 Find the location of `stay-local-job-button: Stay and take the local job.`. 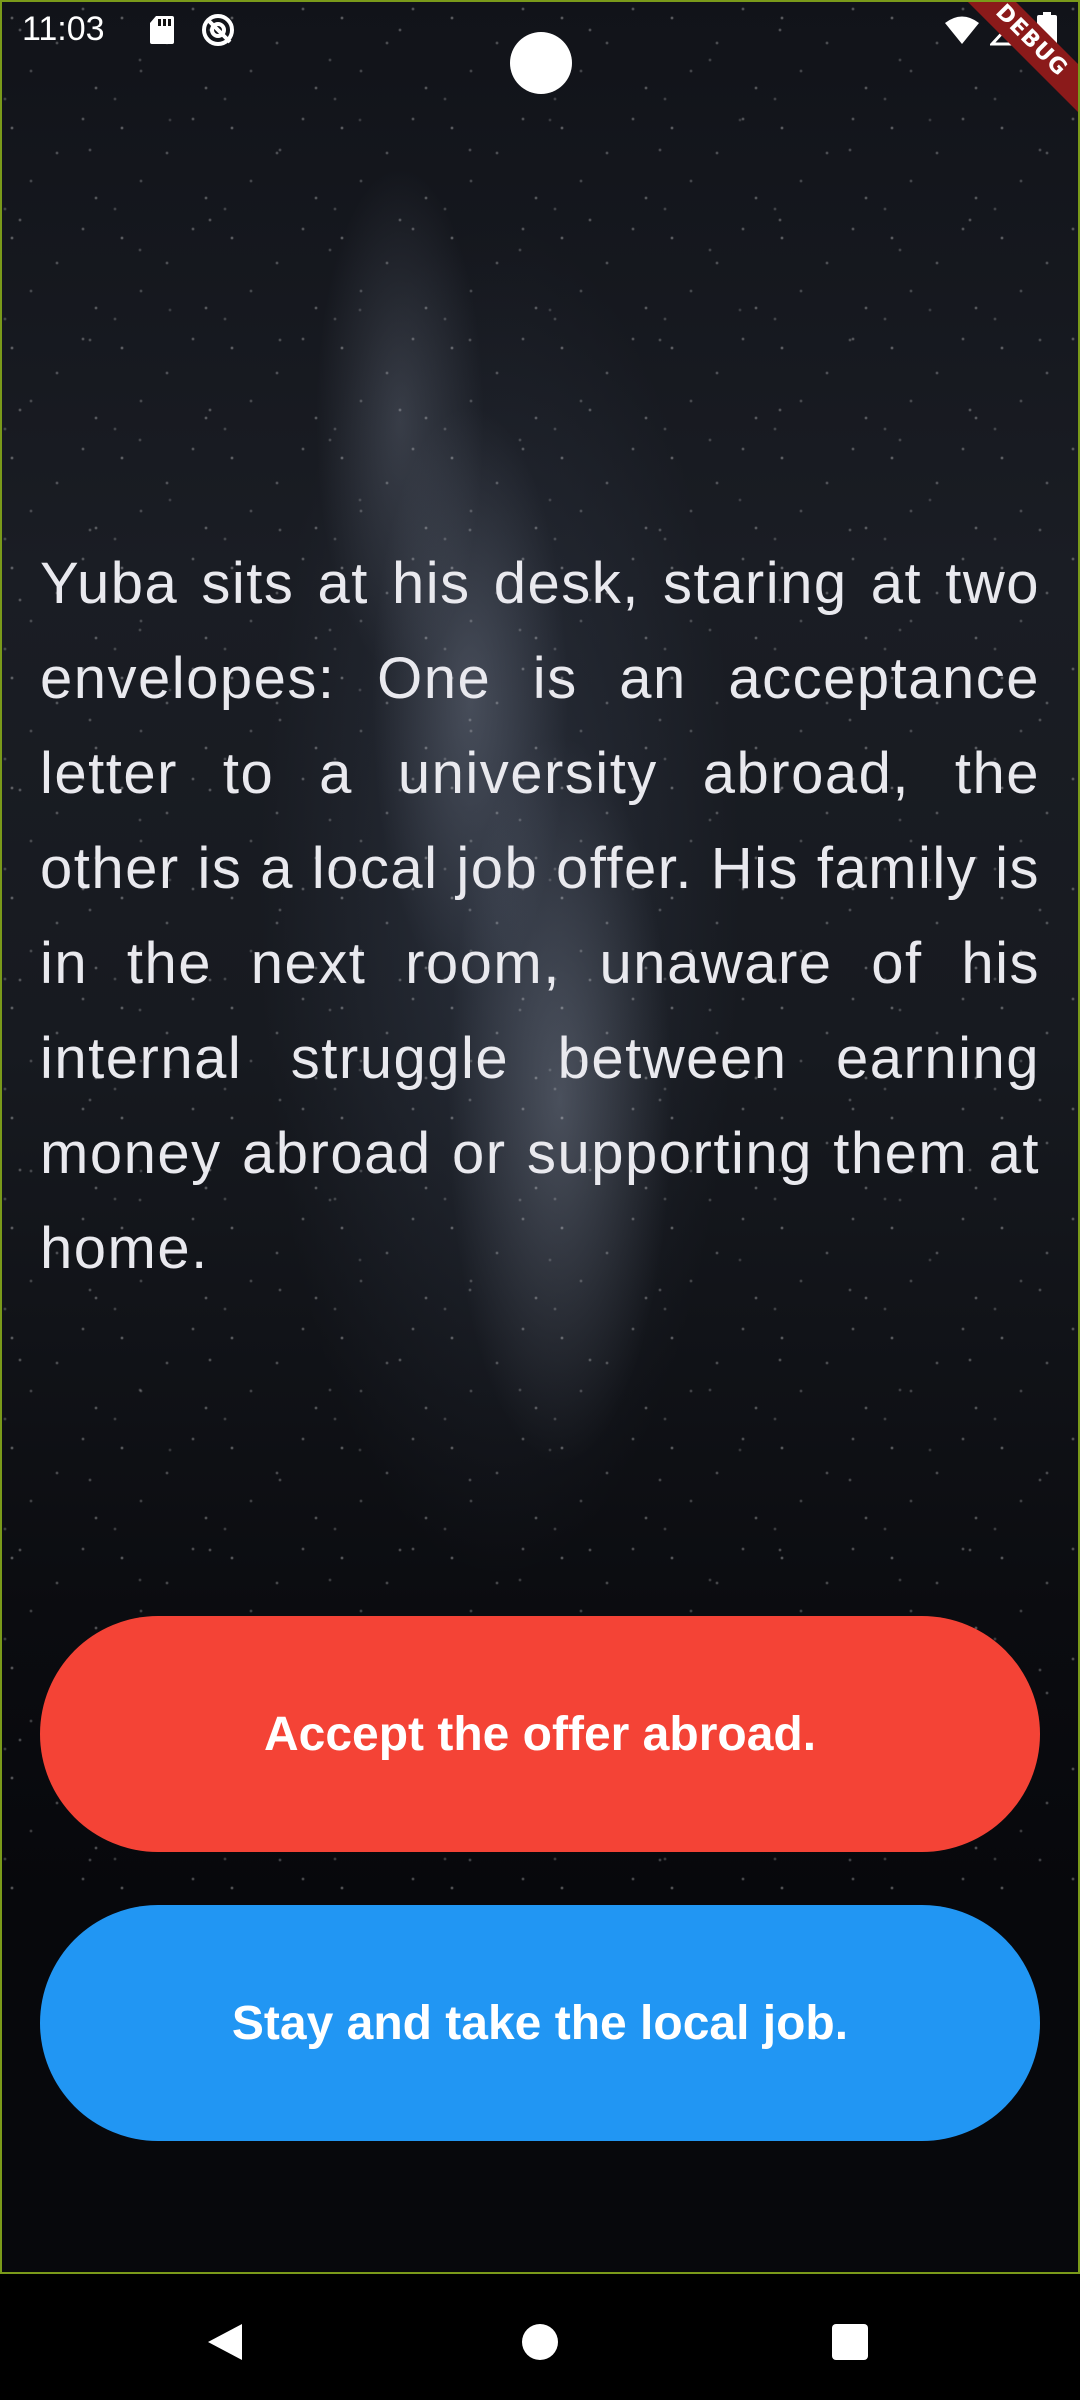

stay-local-job-button: Stay and take the local job. is located at coordinates (540, 2023).